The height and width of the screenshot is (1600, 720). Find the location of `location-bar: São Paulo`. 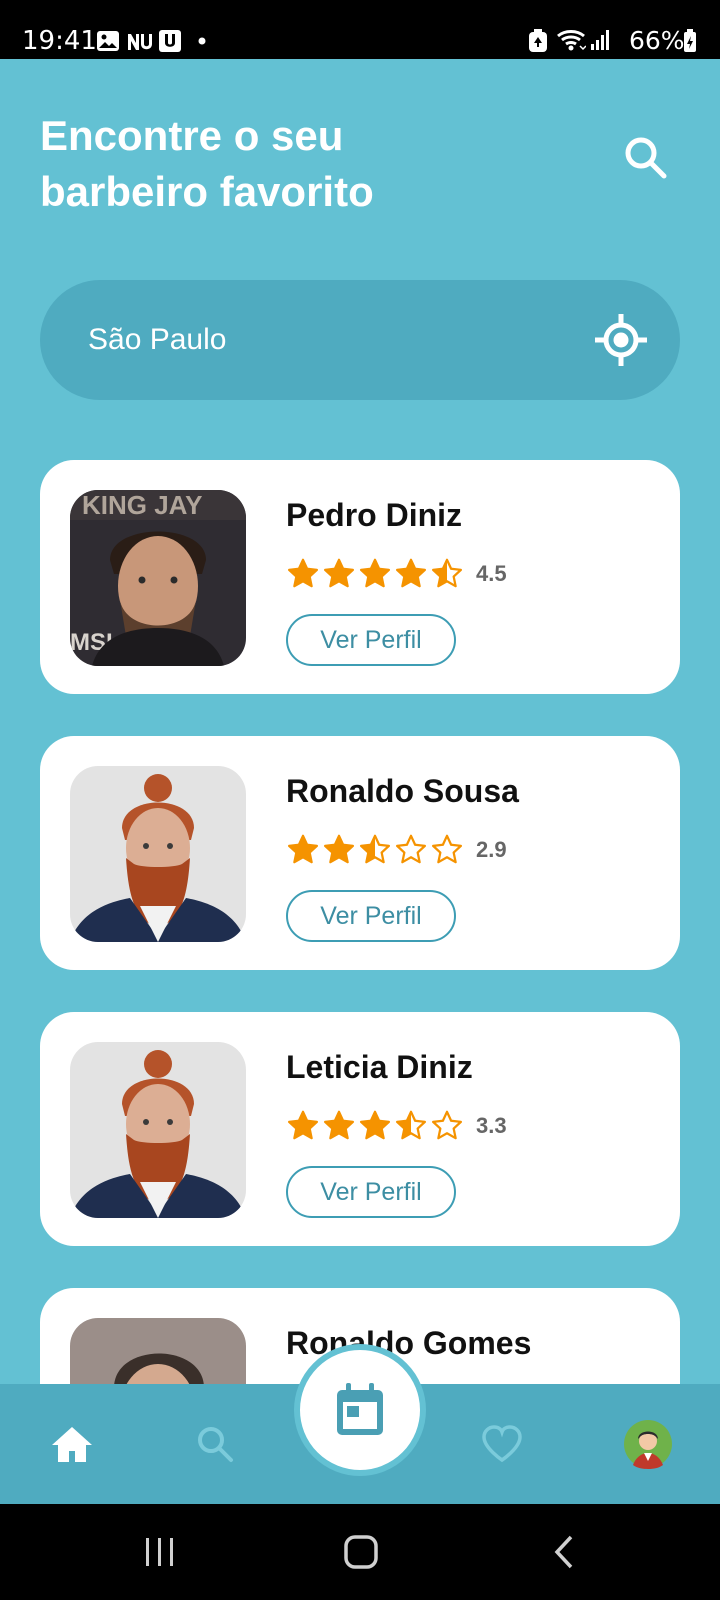

location-bar: São Paulo is located at coordinates (360, 340).